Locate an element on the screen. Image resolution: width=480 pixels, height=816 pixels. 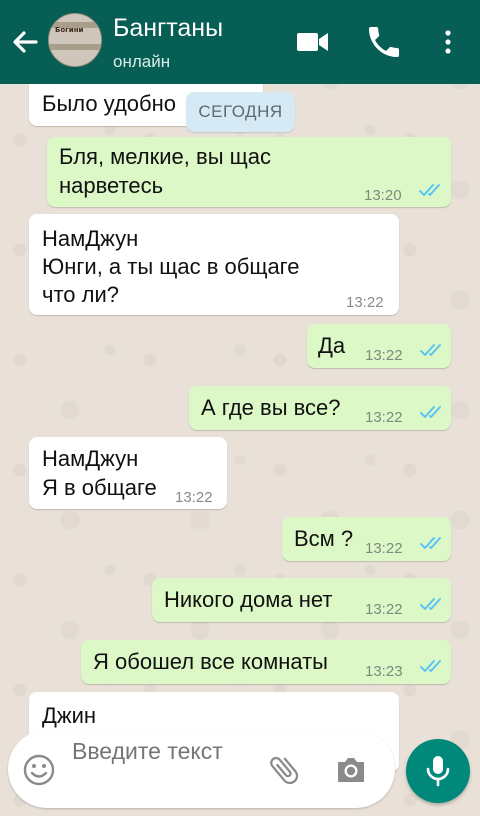
voice-message-button is located at coordinates (438, 771).